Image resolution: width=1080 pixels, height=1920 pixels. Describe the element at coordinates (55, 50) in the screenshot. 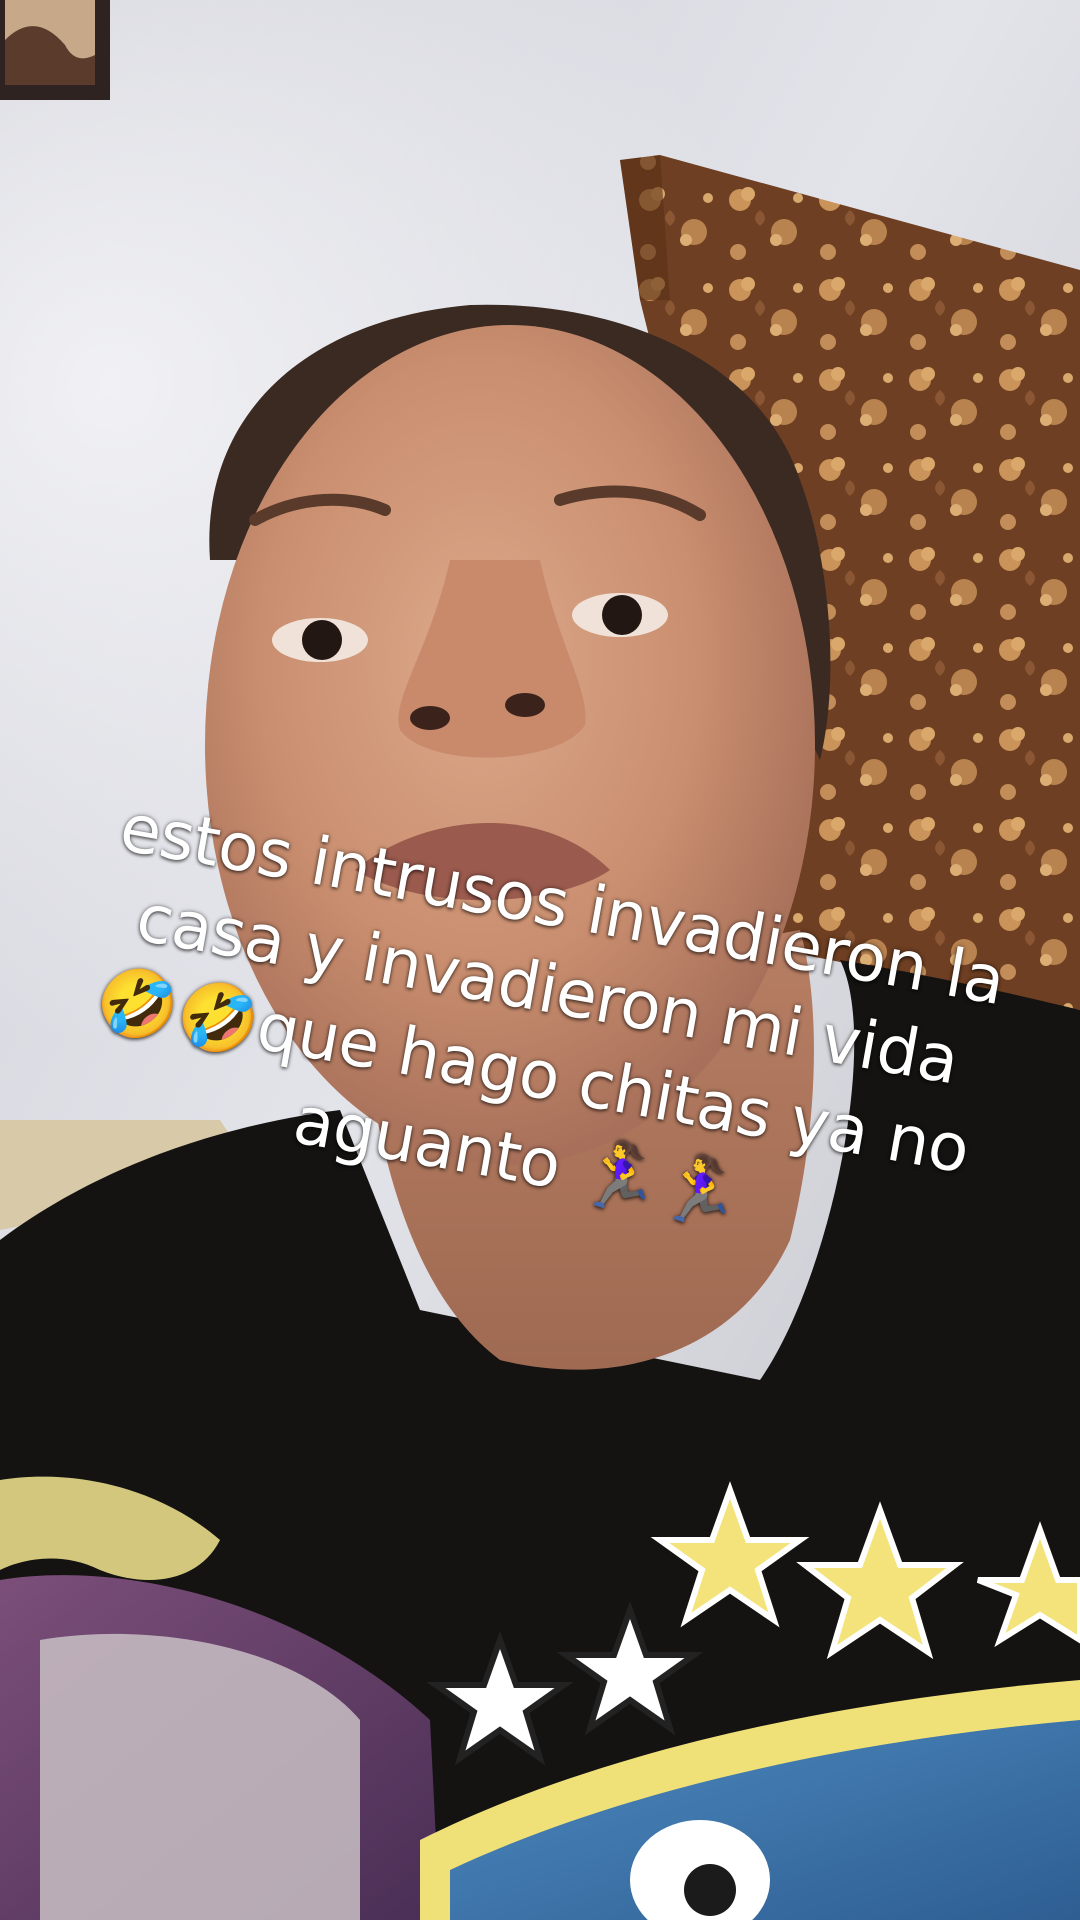

I see `wall-picture` at that location.